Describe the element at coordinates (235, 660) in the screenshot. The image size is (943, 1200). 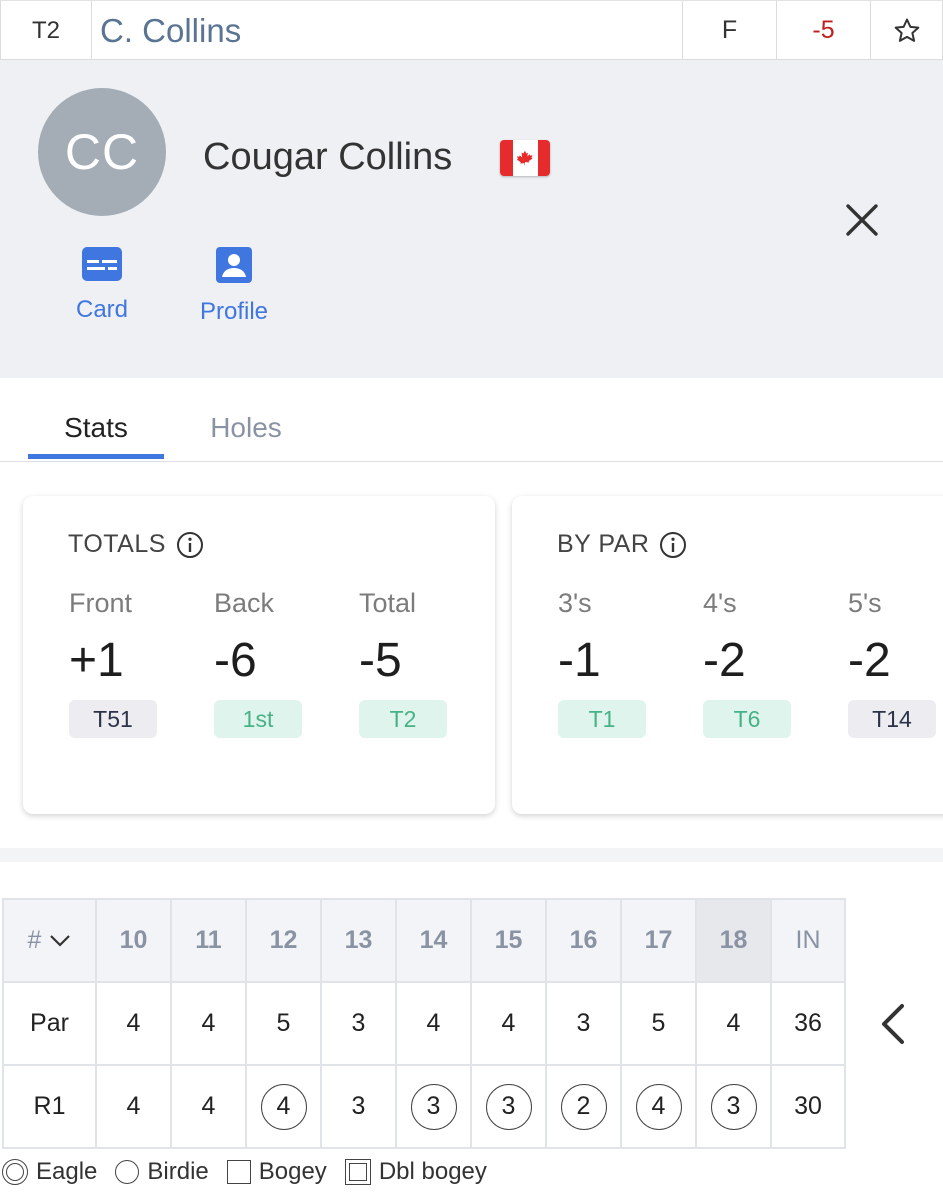
I see `stat-value: -6` at that location.